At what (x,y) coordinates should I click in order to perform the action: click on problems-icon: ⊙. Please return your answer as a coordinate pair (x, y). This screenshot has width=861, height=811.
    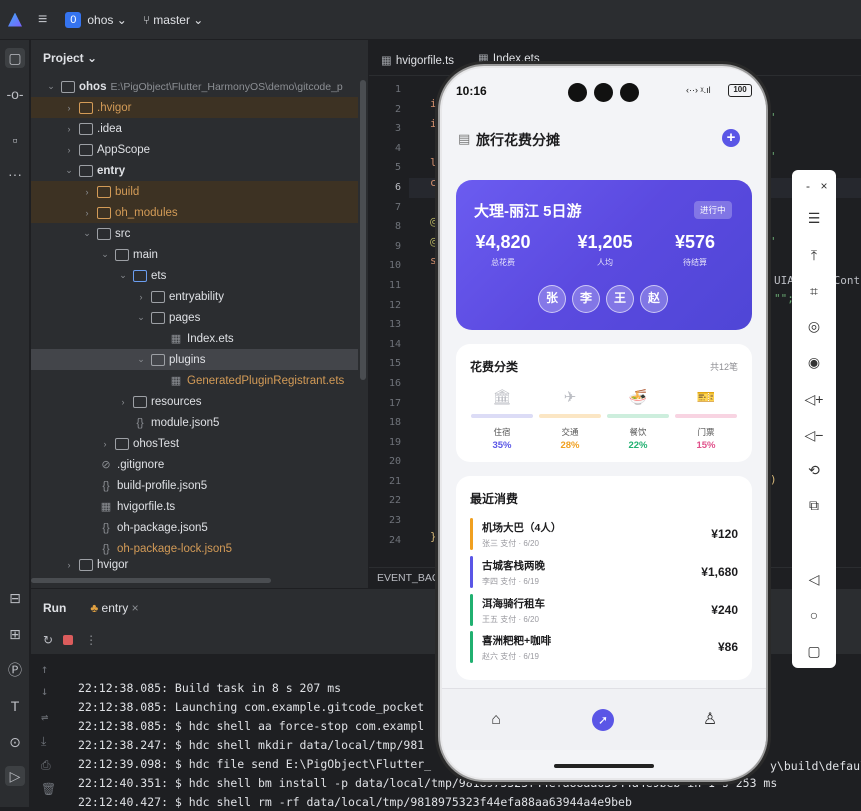
    Looking at the image, I should click on (15, 742).